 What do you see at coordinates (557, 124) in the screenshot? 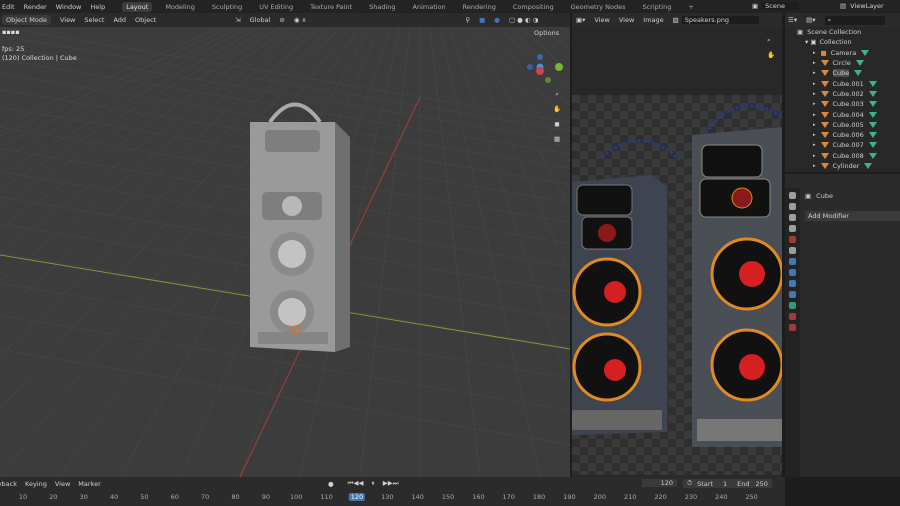
I see `camera-icon: ◼` at bounding box center [557, 124].